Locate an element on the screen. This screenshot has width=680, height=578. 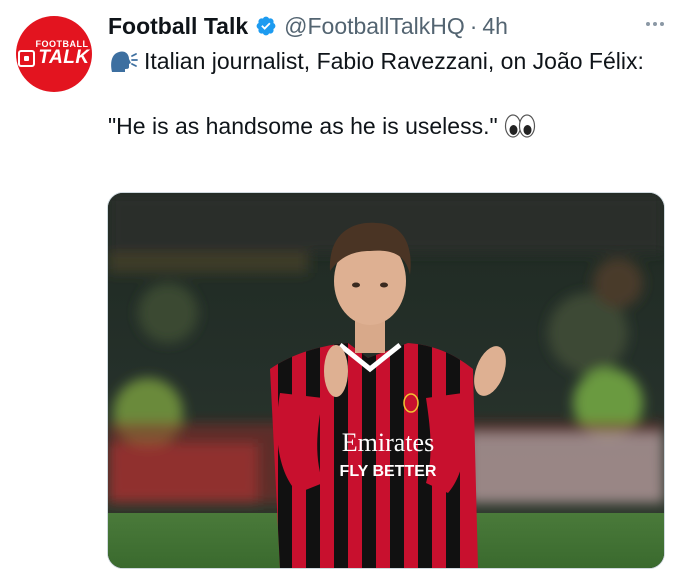
avatar-logo-icon is located at coordinates (27, 58).